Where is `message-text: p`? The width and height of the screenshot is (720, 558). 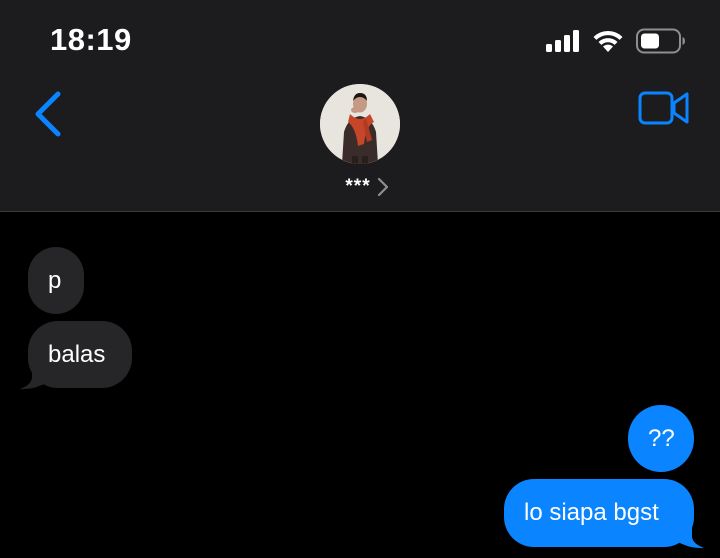
message-text: p is located at coordinates (55, 280).